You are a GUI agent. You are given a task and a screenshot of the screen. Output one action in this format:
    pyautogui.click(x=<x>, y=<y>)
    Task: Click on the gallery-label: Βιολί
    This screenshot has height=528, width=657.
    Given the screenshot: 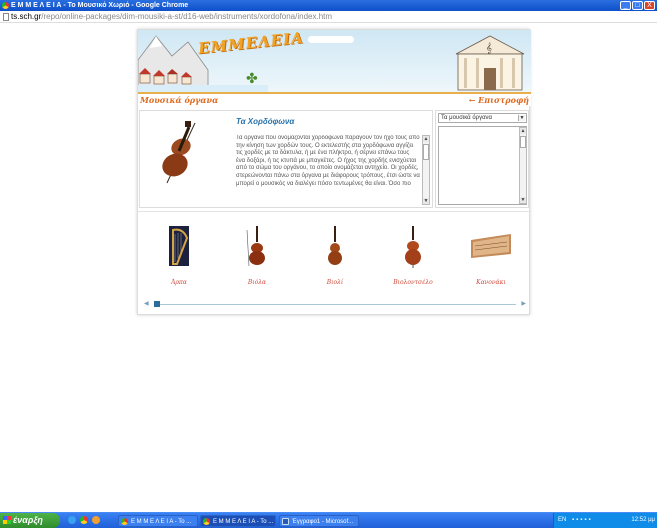 What is the action you would take?
    pyautogui.click(x=335, y=282)
    